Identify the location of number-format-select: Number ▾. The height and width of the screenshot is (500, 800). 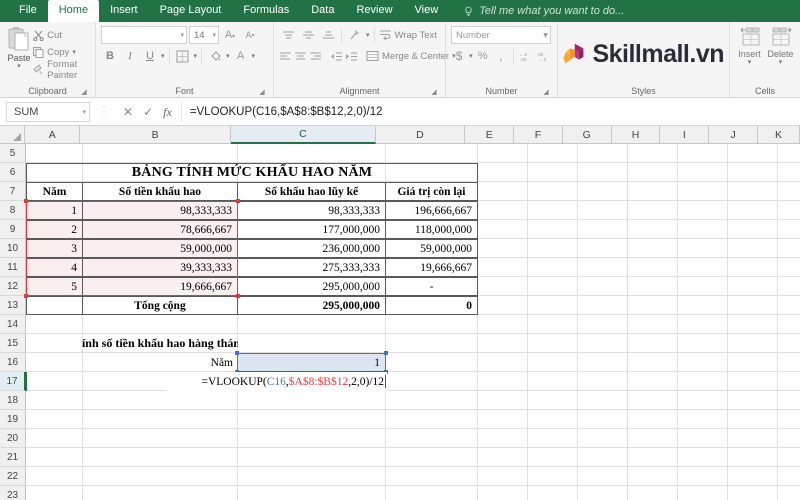
(501, 35).